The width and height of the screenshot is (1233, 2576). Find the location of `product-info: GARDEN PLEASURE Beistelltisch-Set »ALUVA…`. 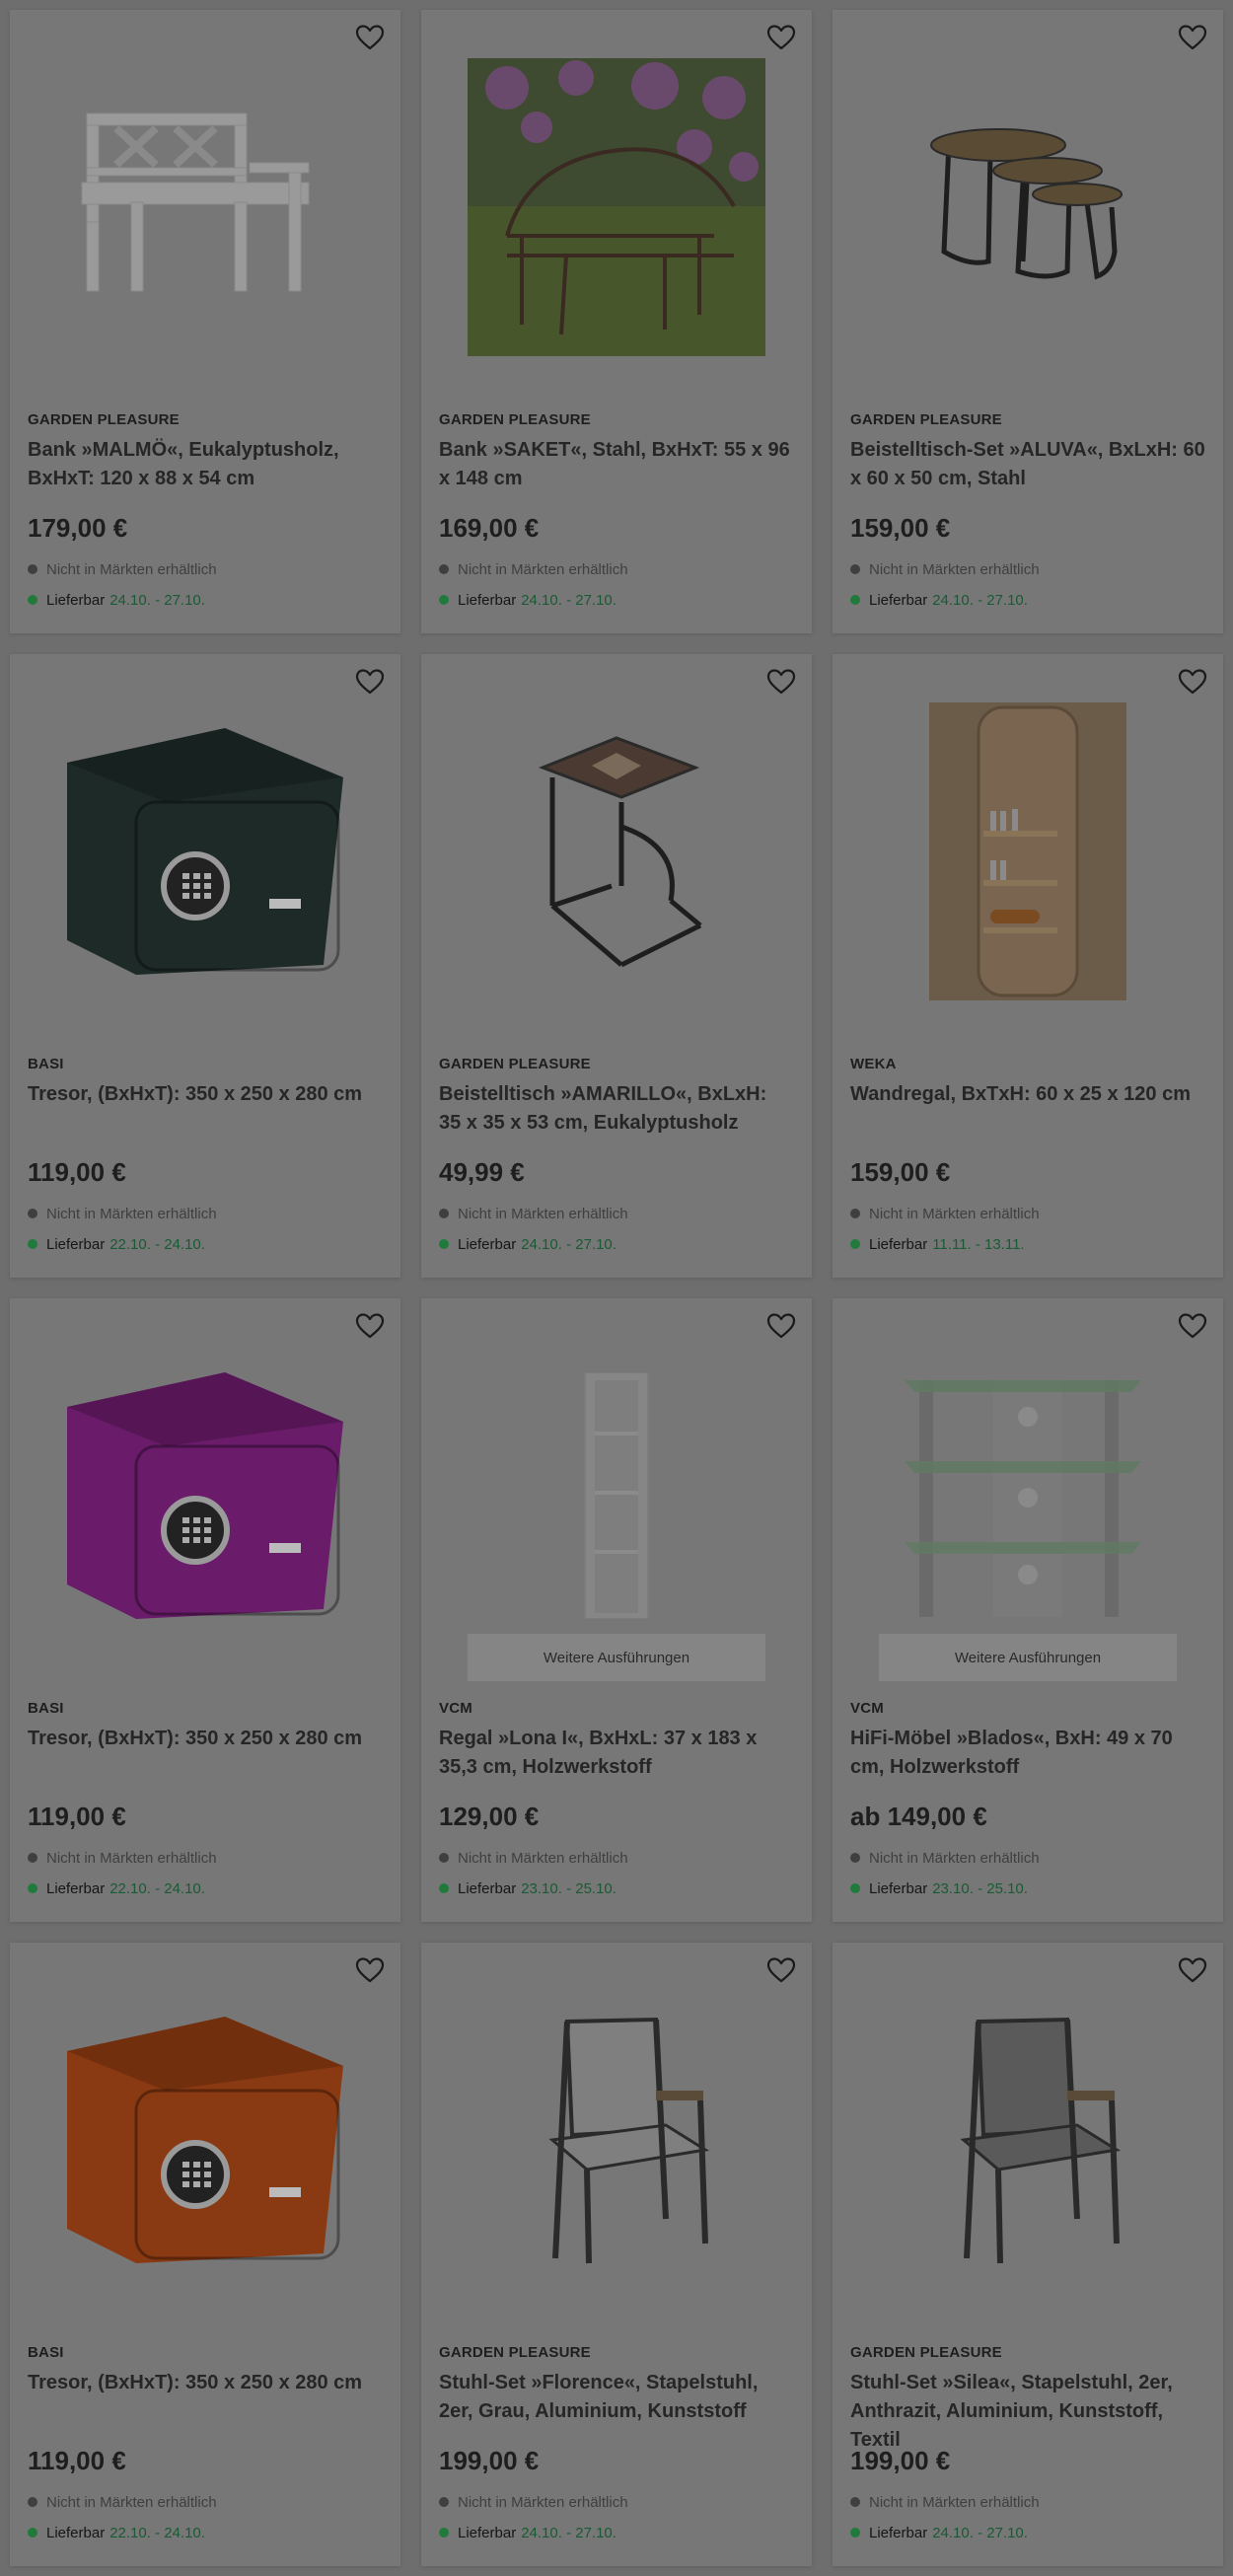

product-info: GARDEN PLEASURE Beistelltisch-Set »ALUVA… is located at coordinates (1027, 510).